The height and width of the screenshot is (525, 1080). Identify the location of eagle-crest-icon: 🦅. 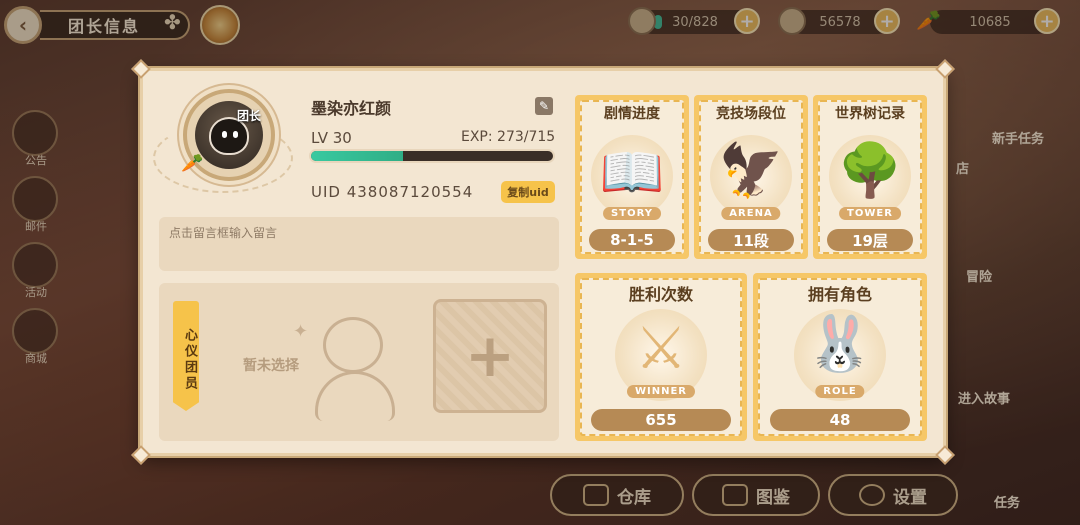
(751, 171).